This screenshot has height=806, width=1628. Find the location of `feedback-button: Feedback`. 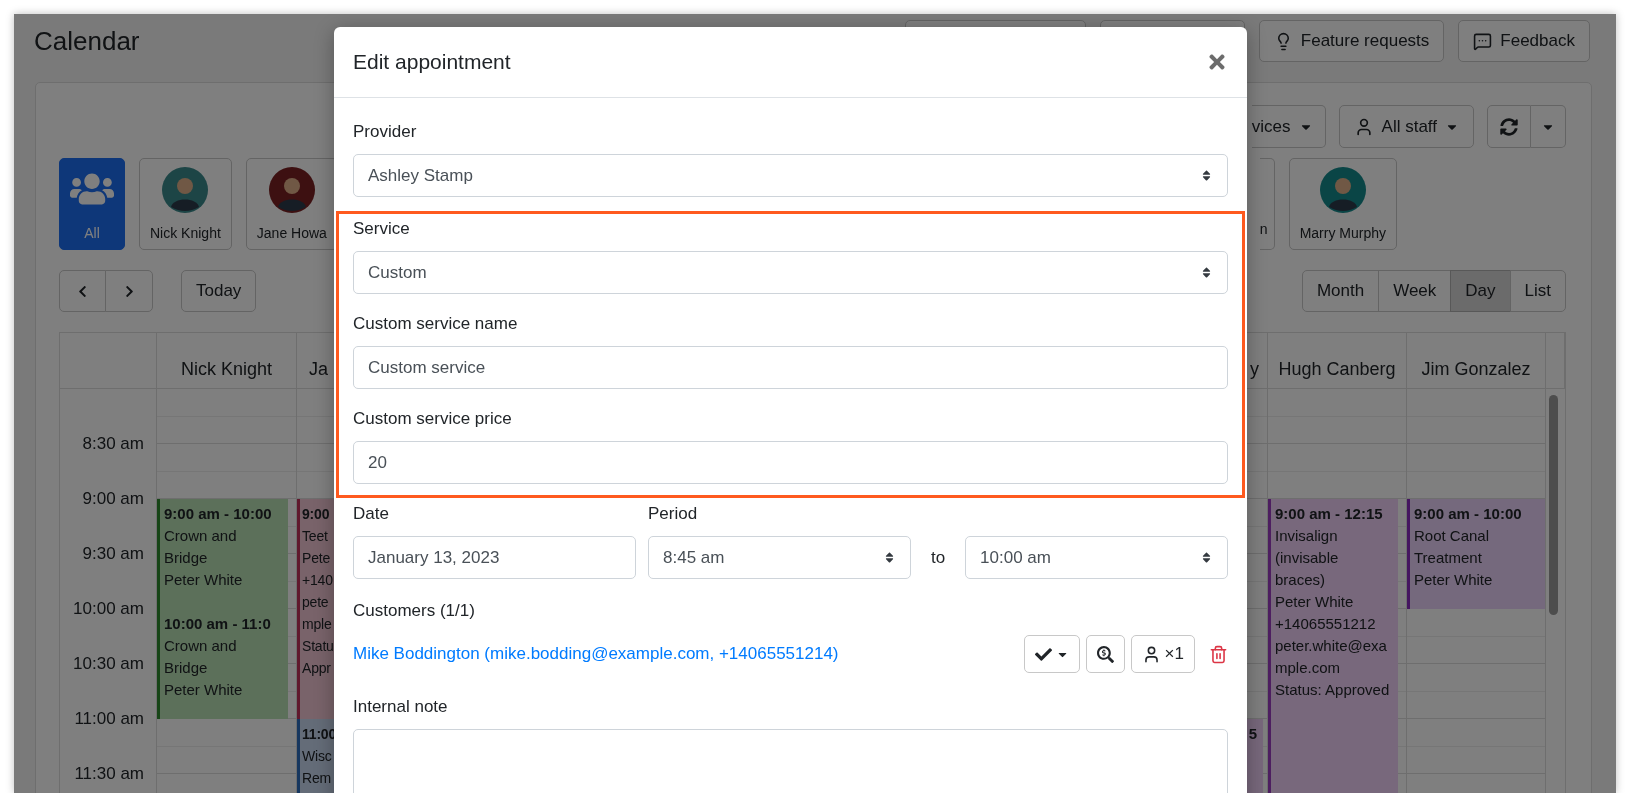

feedback-button: Feedback is located at coordinates (1524, 41).